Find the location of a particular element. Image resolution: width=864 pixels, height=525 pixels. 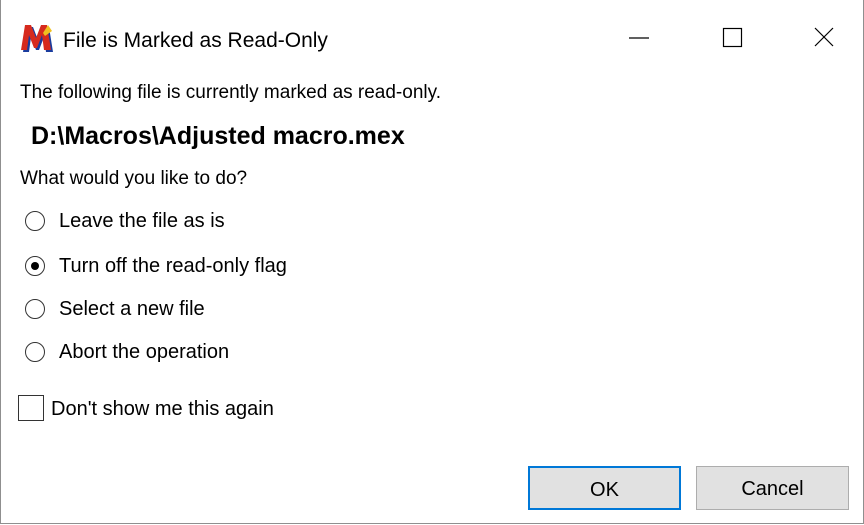

radio-label: Abort the operation is located at coordinates (144, 352).